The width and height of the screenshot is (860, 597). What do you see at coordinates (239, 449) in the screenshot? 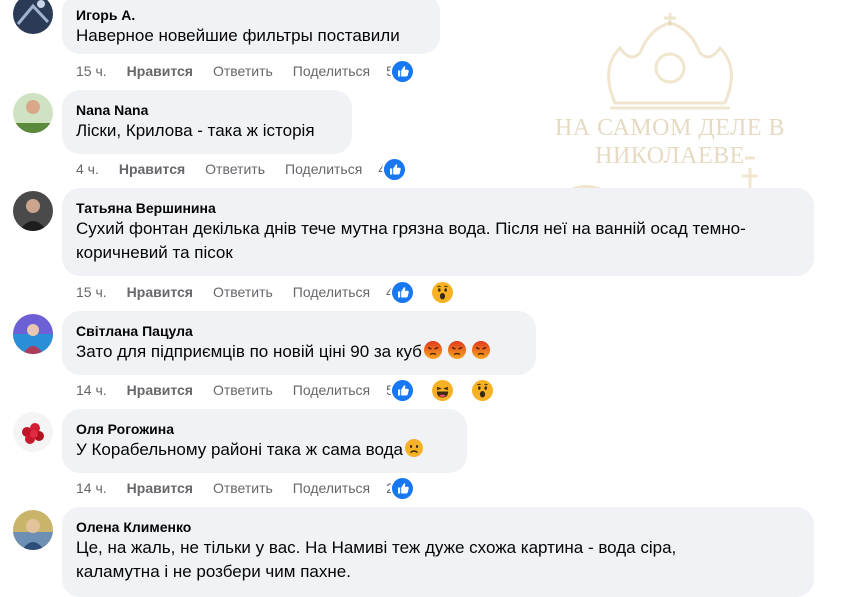
I see `comment-text-content: У Корабельному районі така ж сама вода` at bounding box center [239, 449].